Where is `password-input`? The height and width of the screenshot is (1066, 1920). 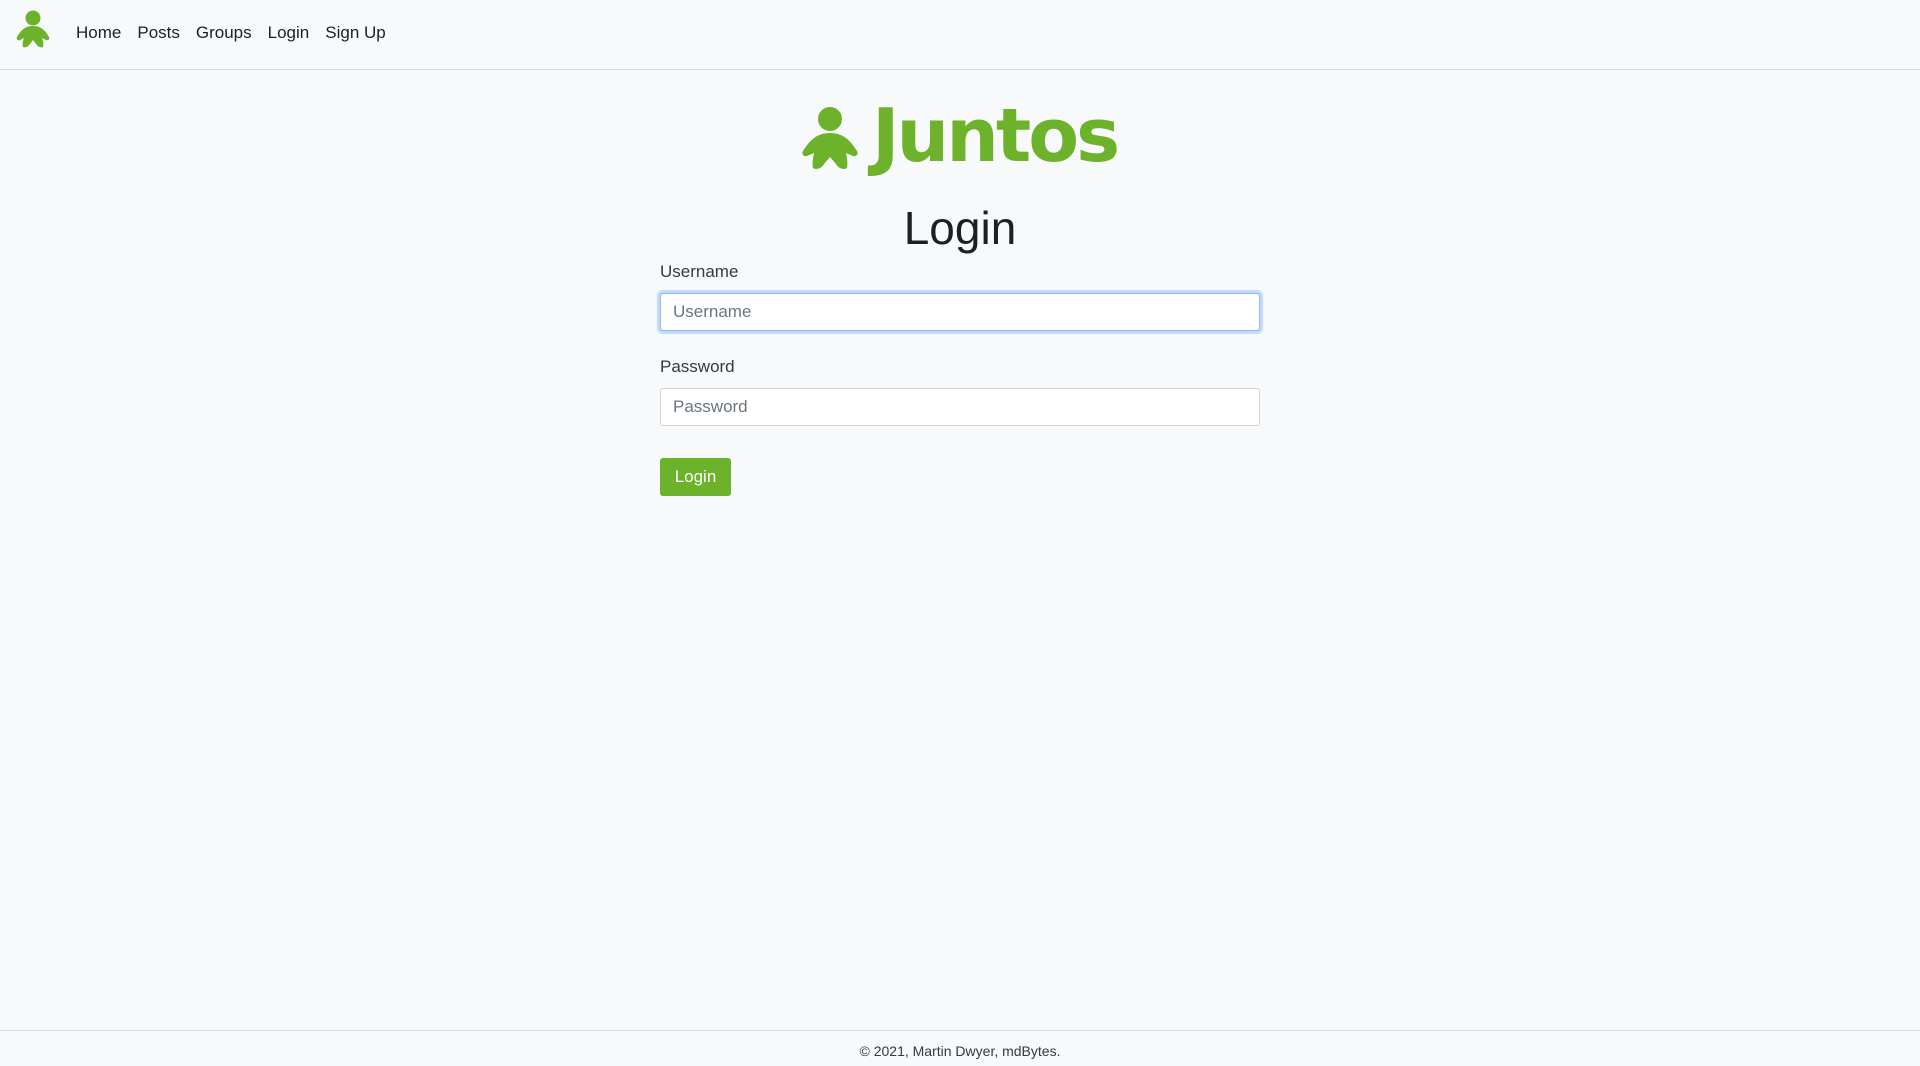 password-input is located at coordinates (960, 407).